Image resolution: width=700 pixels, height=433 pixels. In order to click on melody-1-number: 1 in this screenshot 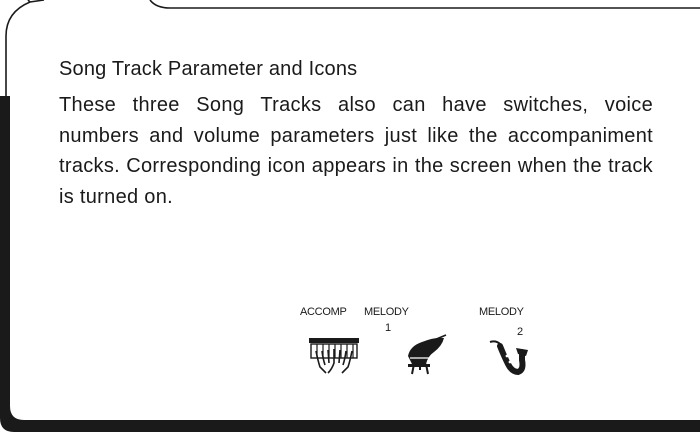, I will do `click(388, 328)`.